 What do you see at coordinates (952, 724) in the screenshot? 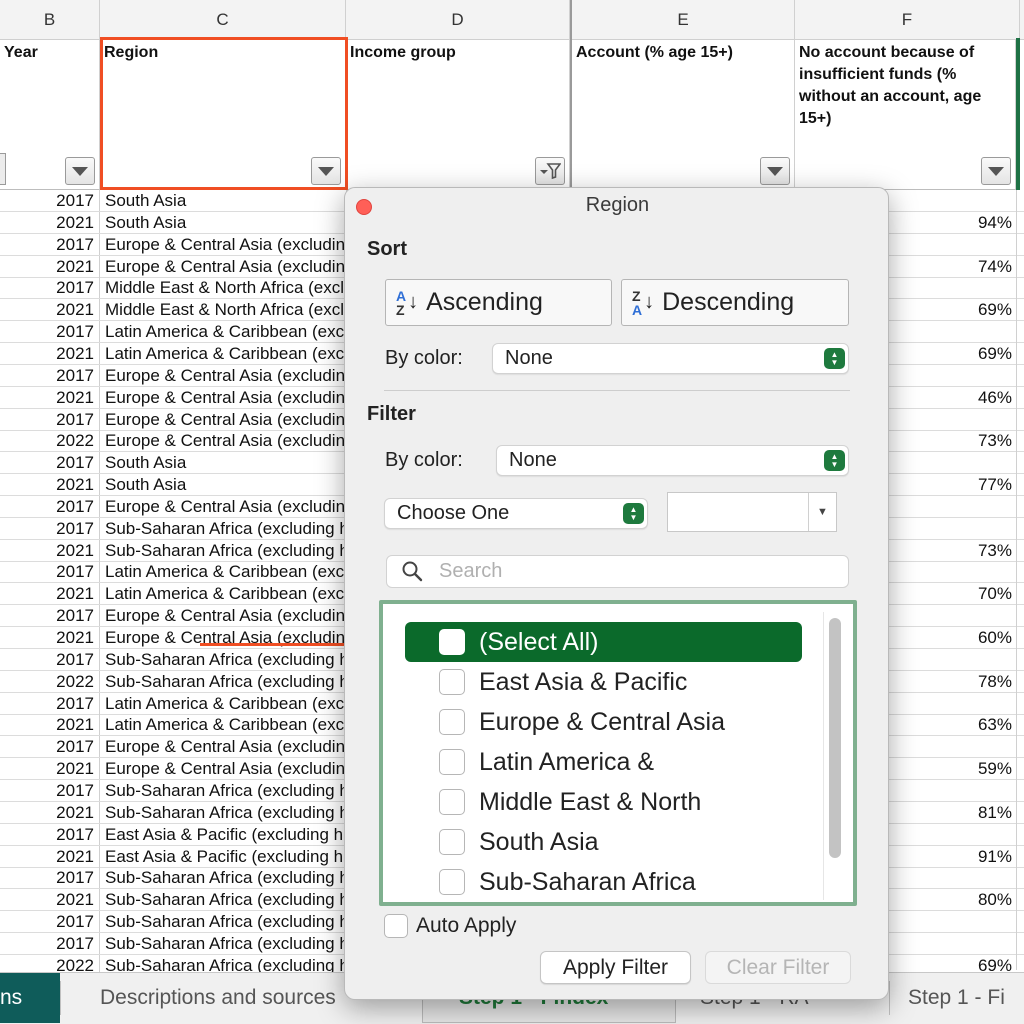
I see `insufficient-funds-cell: 63%` at bounding box center [952, 724].